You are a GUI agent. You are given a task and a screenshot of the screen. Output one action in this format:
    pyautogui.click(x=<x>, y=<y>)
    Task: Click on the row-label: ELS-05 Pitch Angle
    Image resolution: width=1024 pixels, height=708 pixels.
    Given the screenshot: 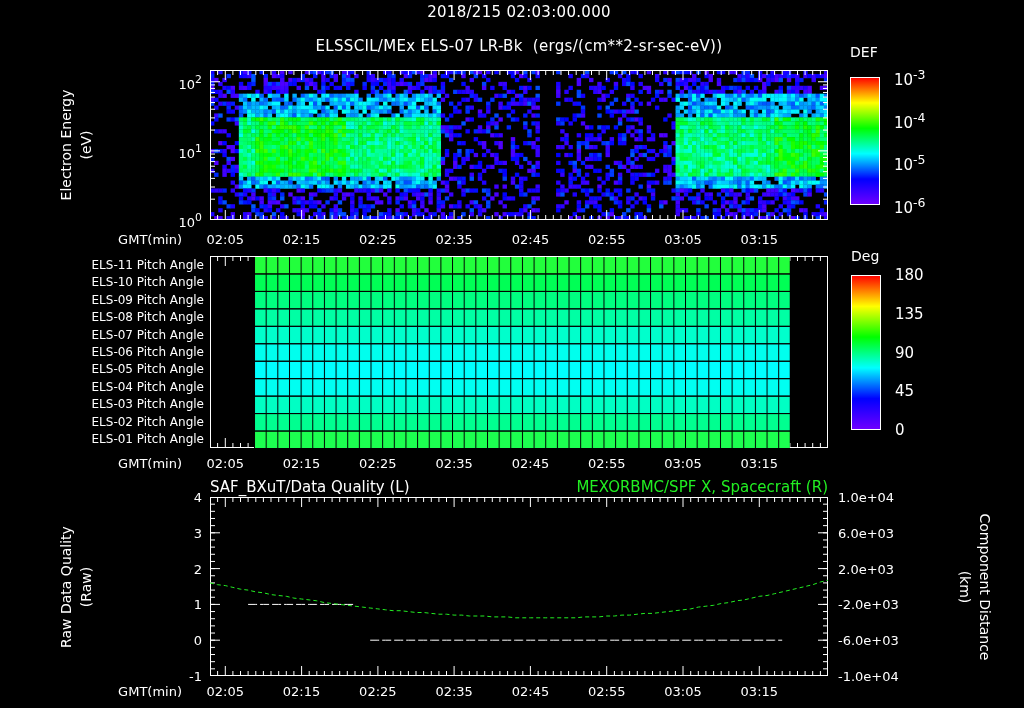 What is the action you would take?
    pyautogui.click(x=147, y=369)
    